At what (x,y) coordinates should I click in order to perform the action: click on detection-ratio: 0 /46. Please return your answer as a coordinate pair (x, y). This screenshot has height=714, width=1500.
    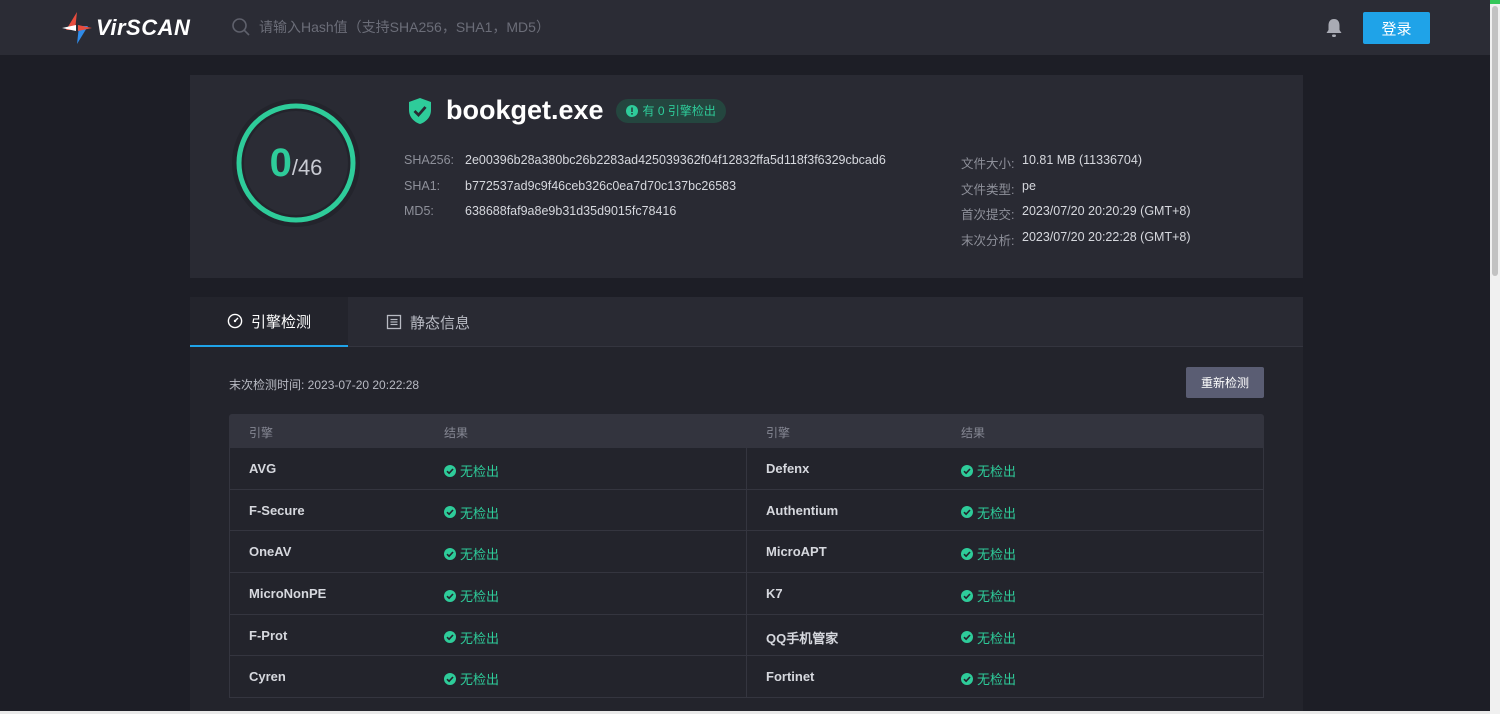
    Looking at the image, I should click on (296, 163).